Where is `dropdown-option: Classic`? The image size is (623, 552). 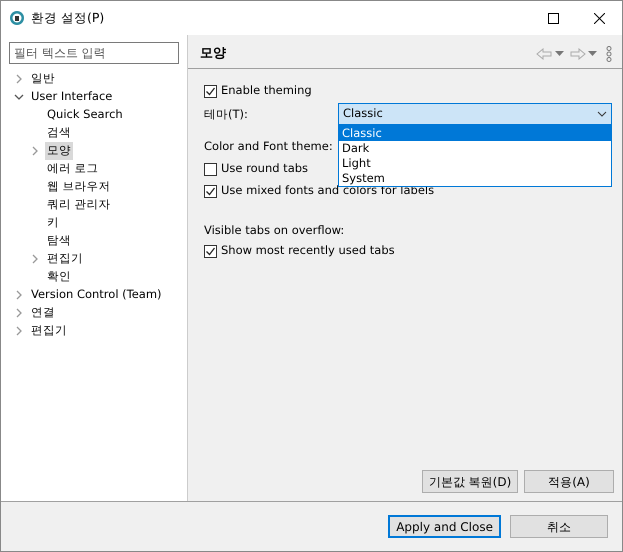
dropdown-option: Classic is located at coordinates (475, 133).